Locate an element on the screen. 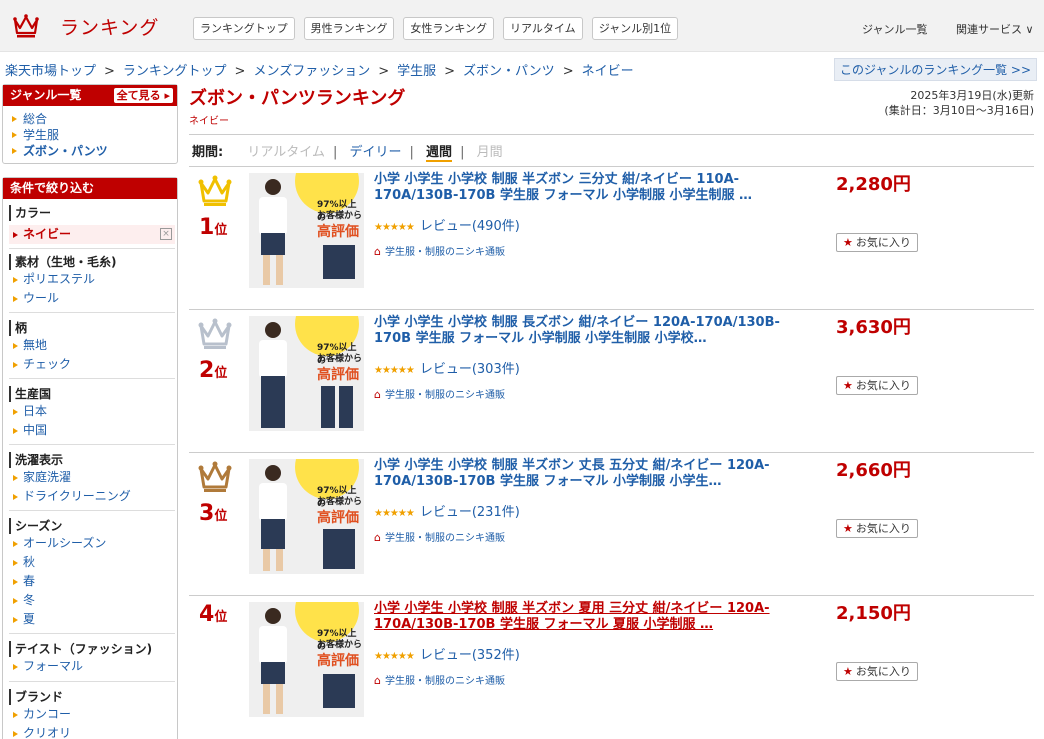 This screenshot has height=739, width=1044. filter-item-dry-clean: ドライクリーニング is located at coordinates (92, 496).